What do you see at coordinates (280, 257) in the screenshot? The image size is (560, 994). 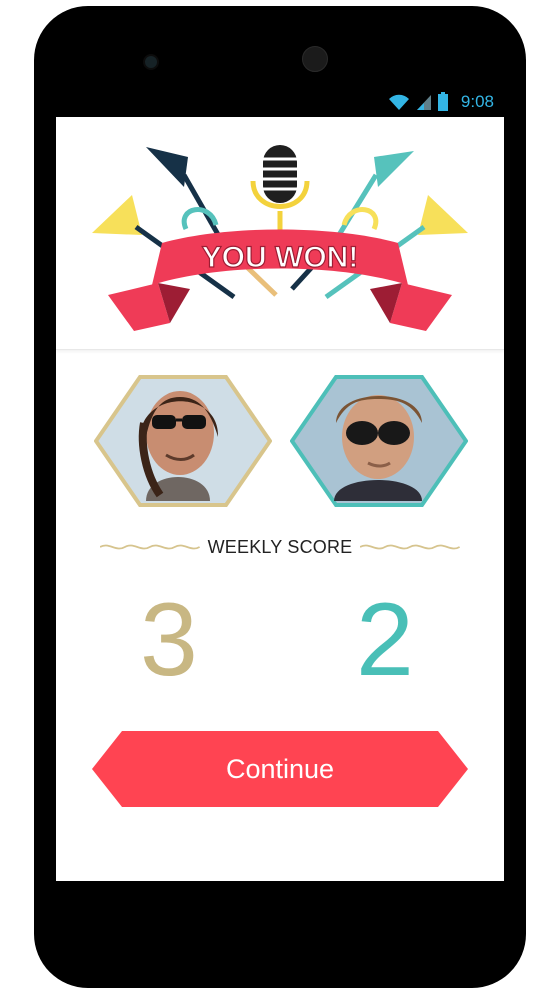 I see `banner-title: YOU WON!` at bounding box center [280, 257].